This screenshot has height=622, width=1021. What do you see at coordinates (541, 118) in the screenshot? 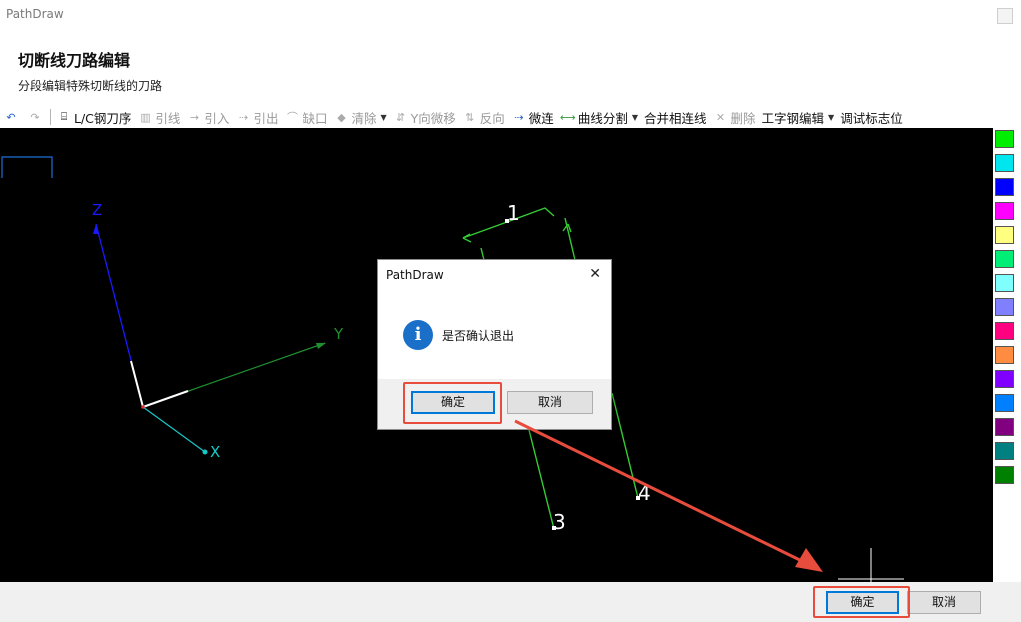
I see `micro-joint-label: 微连` at bounding box center [541, 118].